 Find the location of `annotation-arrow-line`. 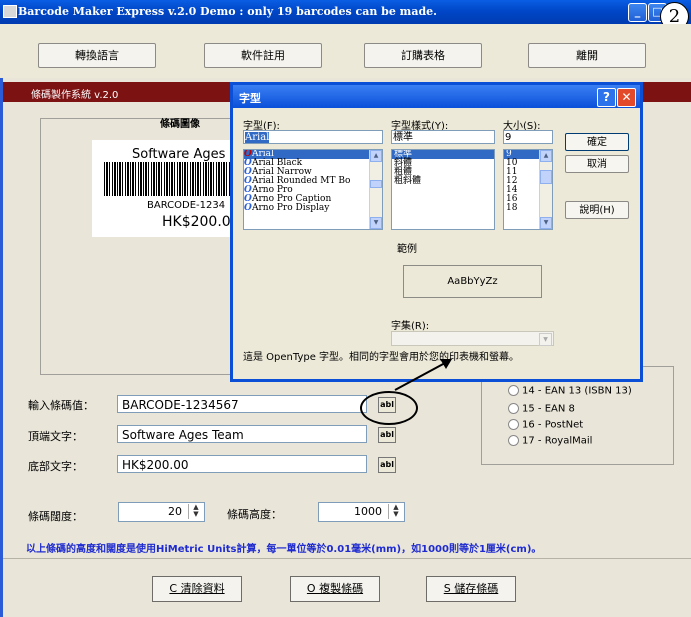

annotation-arrow-line is located at coordinates (420, 376).